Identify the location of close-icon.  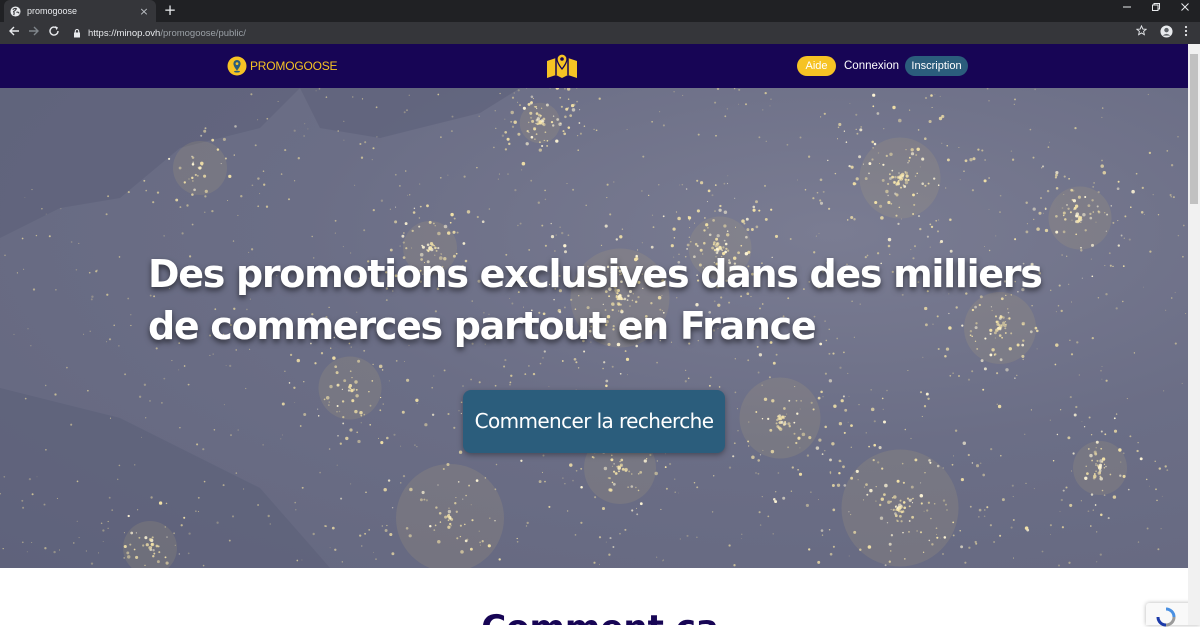
(1185, 7).